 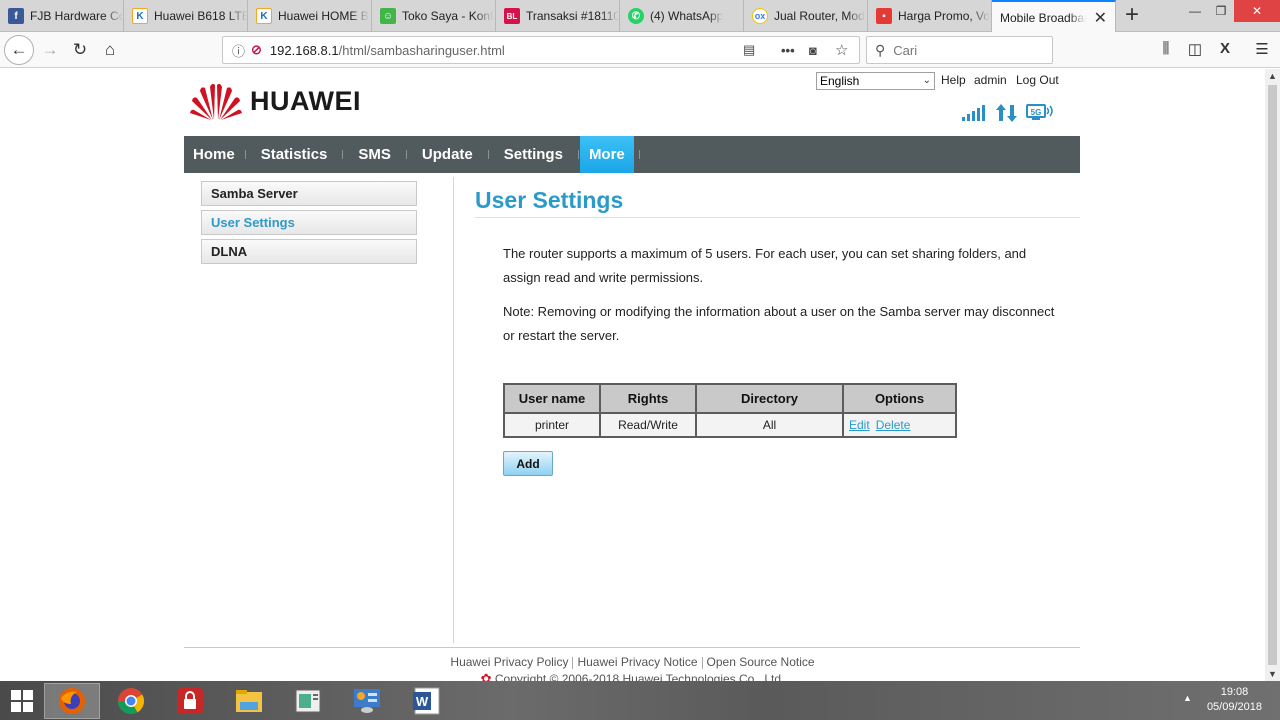 I want to click on close-tab-icon: ✕, so click(x=1100, y=18).